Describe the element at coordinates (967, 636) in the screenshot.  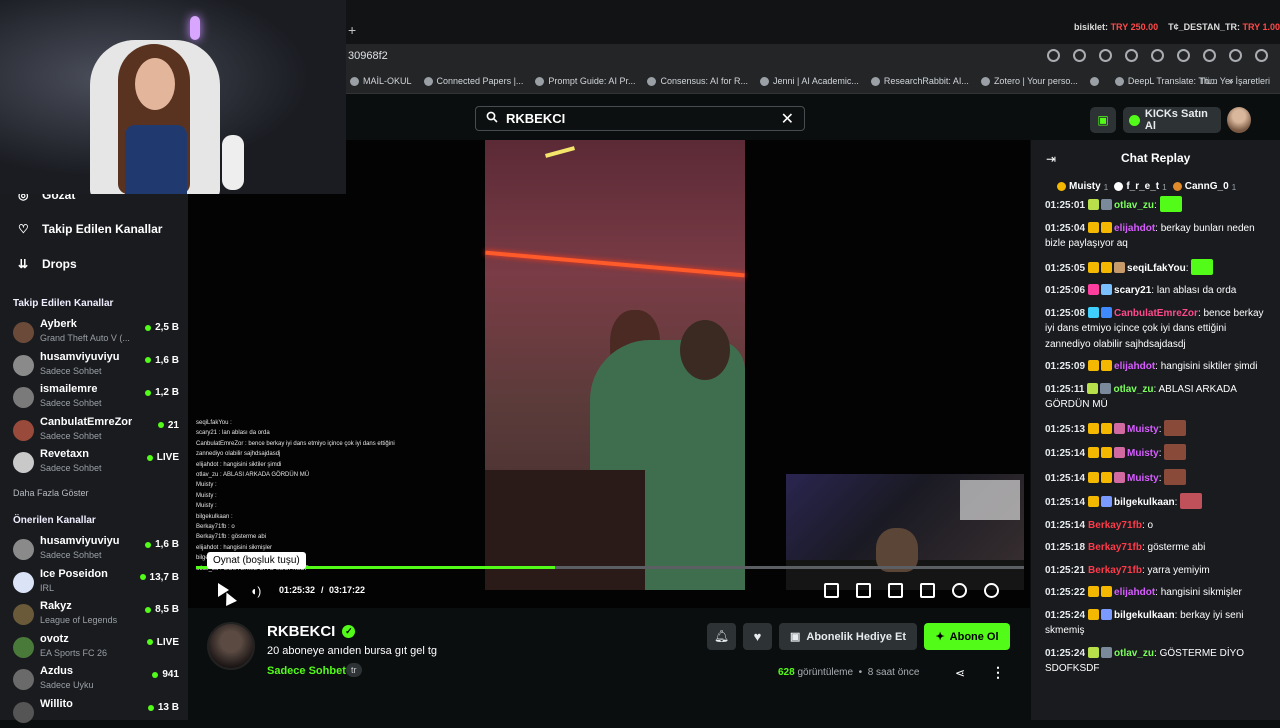
I see `follow-button: ✦ Abone Ol` at that location.